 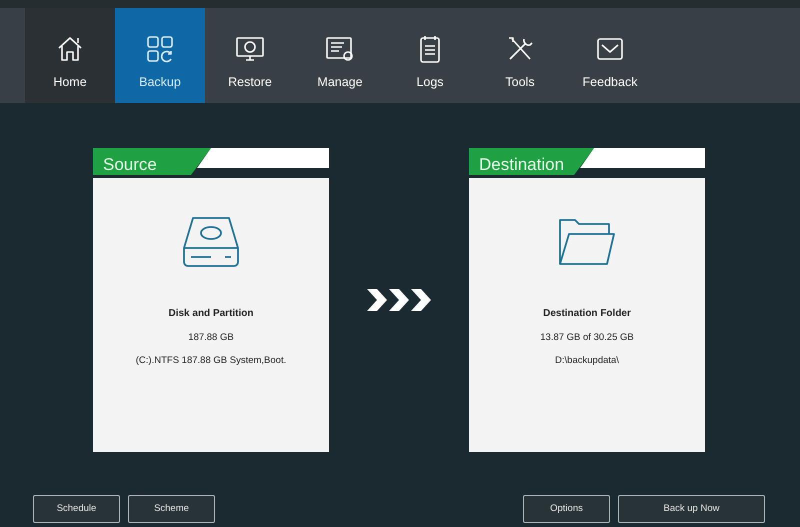 What do you see at coordinates (211, 314) in the screenshot?
I see `item-name: Disk and Partition` at bounding box center [211, 314].